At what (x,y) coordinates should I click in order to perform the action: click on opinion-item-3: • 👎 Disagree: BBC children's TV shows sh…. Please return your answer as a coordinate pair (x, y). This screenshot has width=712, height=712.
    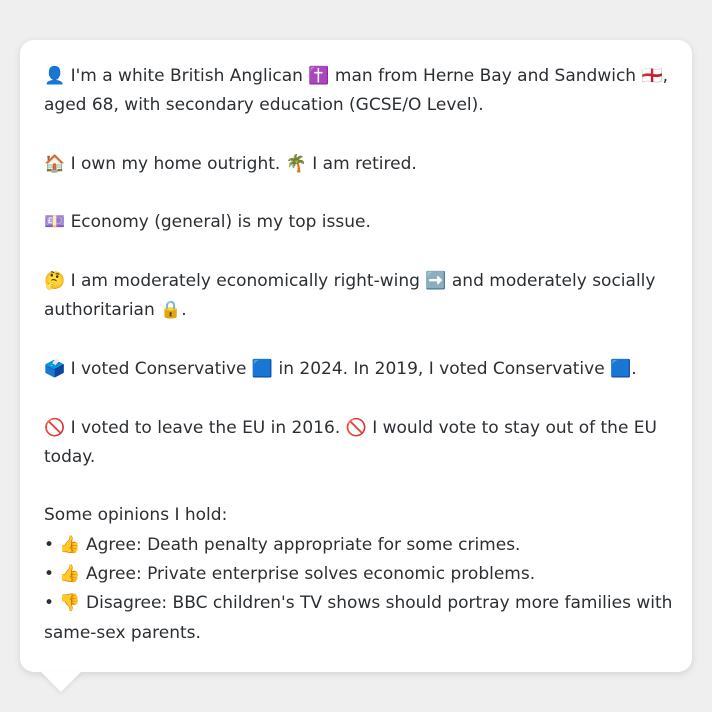
    Looking at the image, I should click on (358, 603).